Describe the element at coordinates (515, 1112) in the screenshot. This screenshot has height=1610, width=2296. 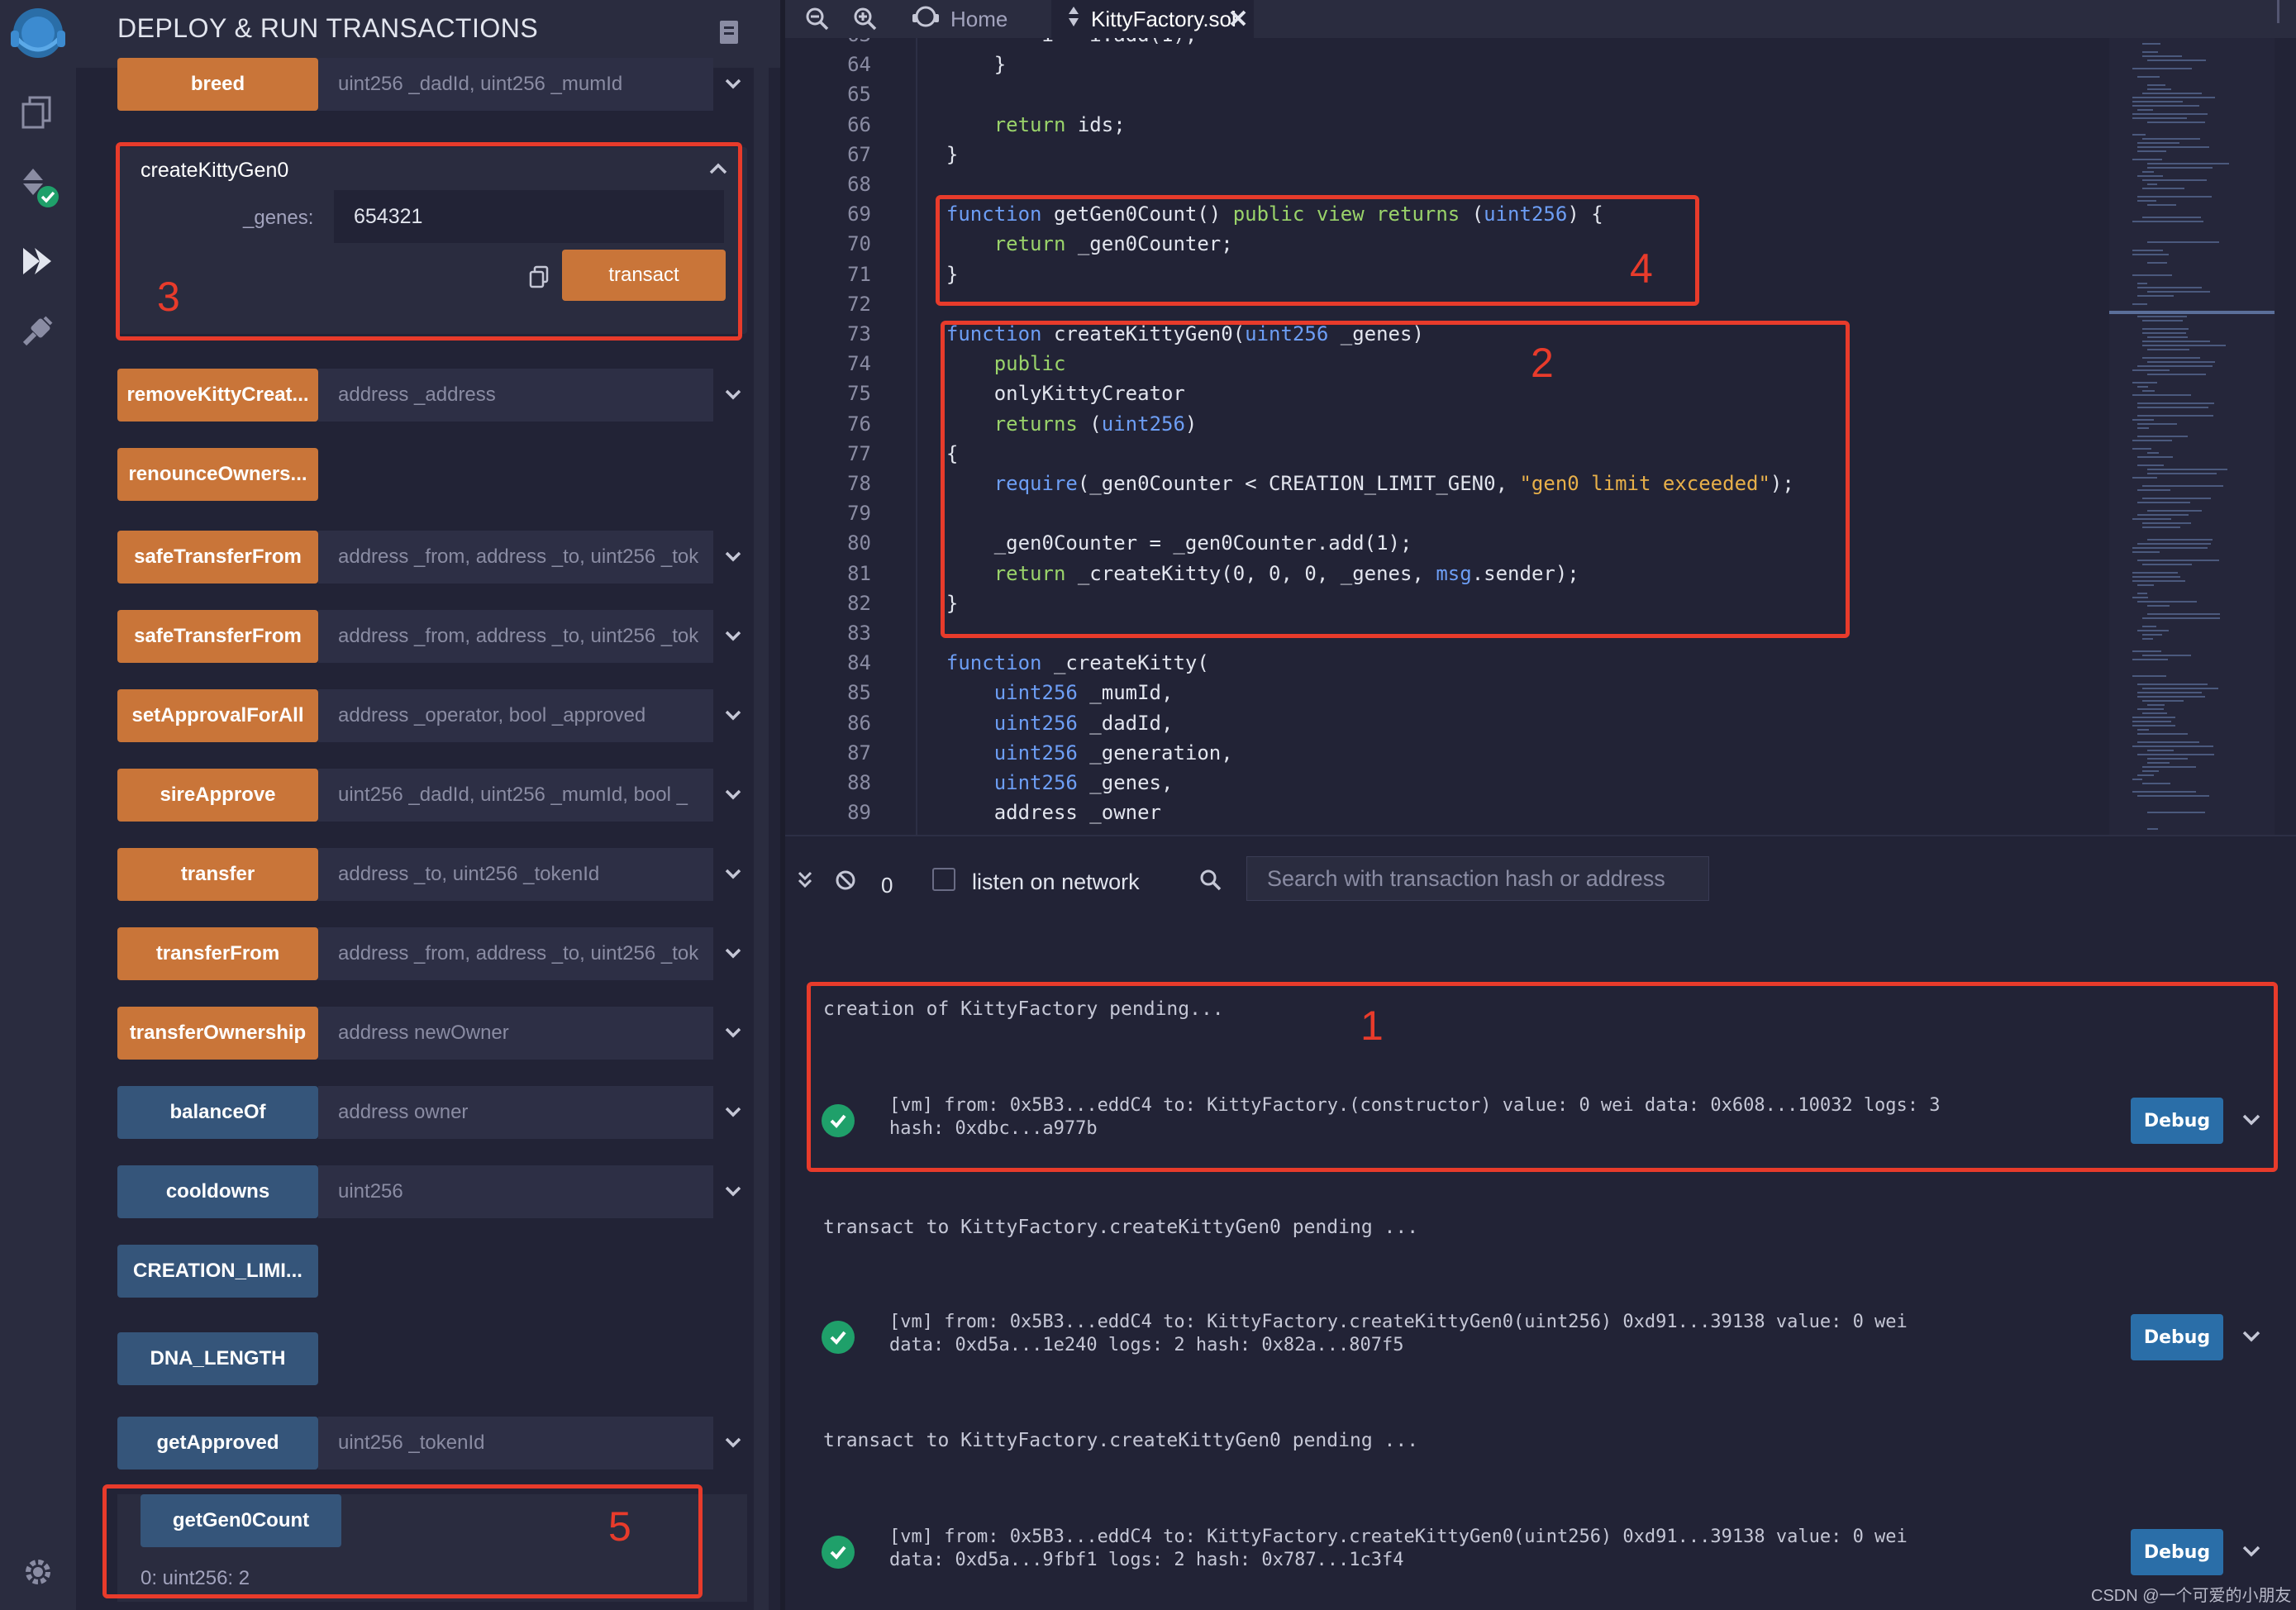
I see `function-args-input: address owner` at that location.